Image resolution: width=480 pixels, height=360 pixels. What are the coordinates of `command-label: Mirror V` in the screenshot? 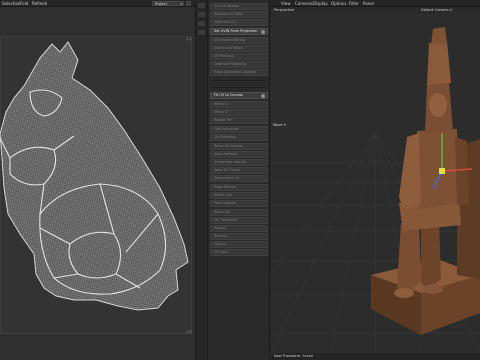 It's located at (221, 112).